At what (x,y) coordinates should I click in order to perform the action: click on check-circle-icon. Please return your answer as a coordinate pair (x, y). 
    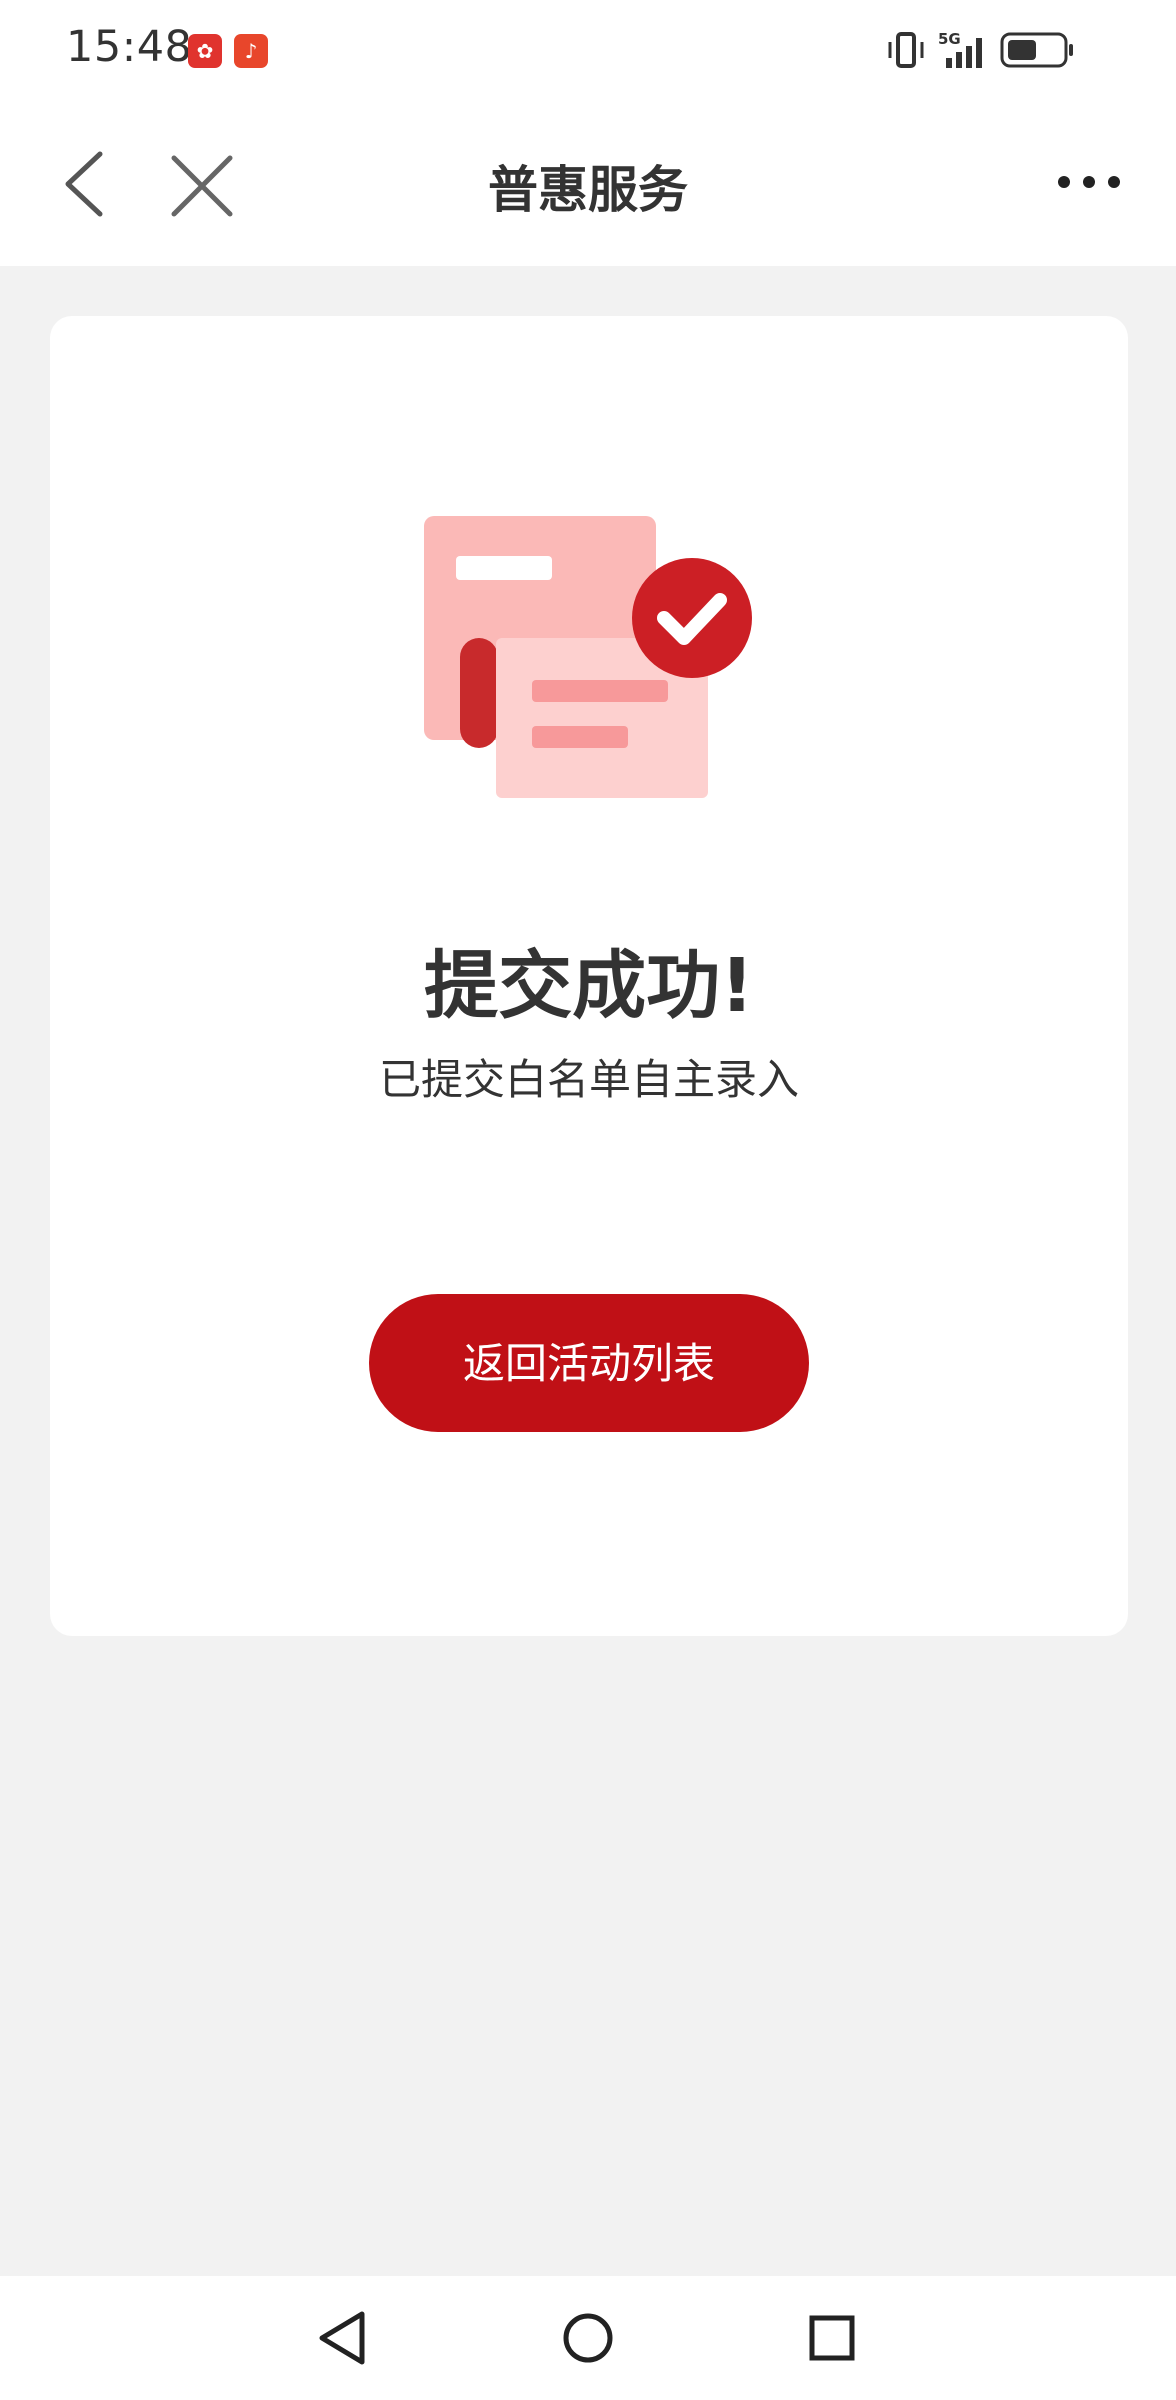
    Looking at the image, I should click on (692, 618).